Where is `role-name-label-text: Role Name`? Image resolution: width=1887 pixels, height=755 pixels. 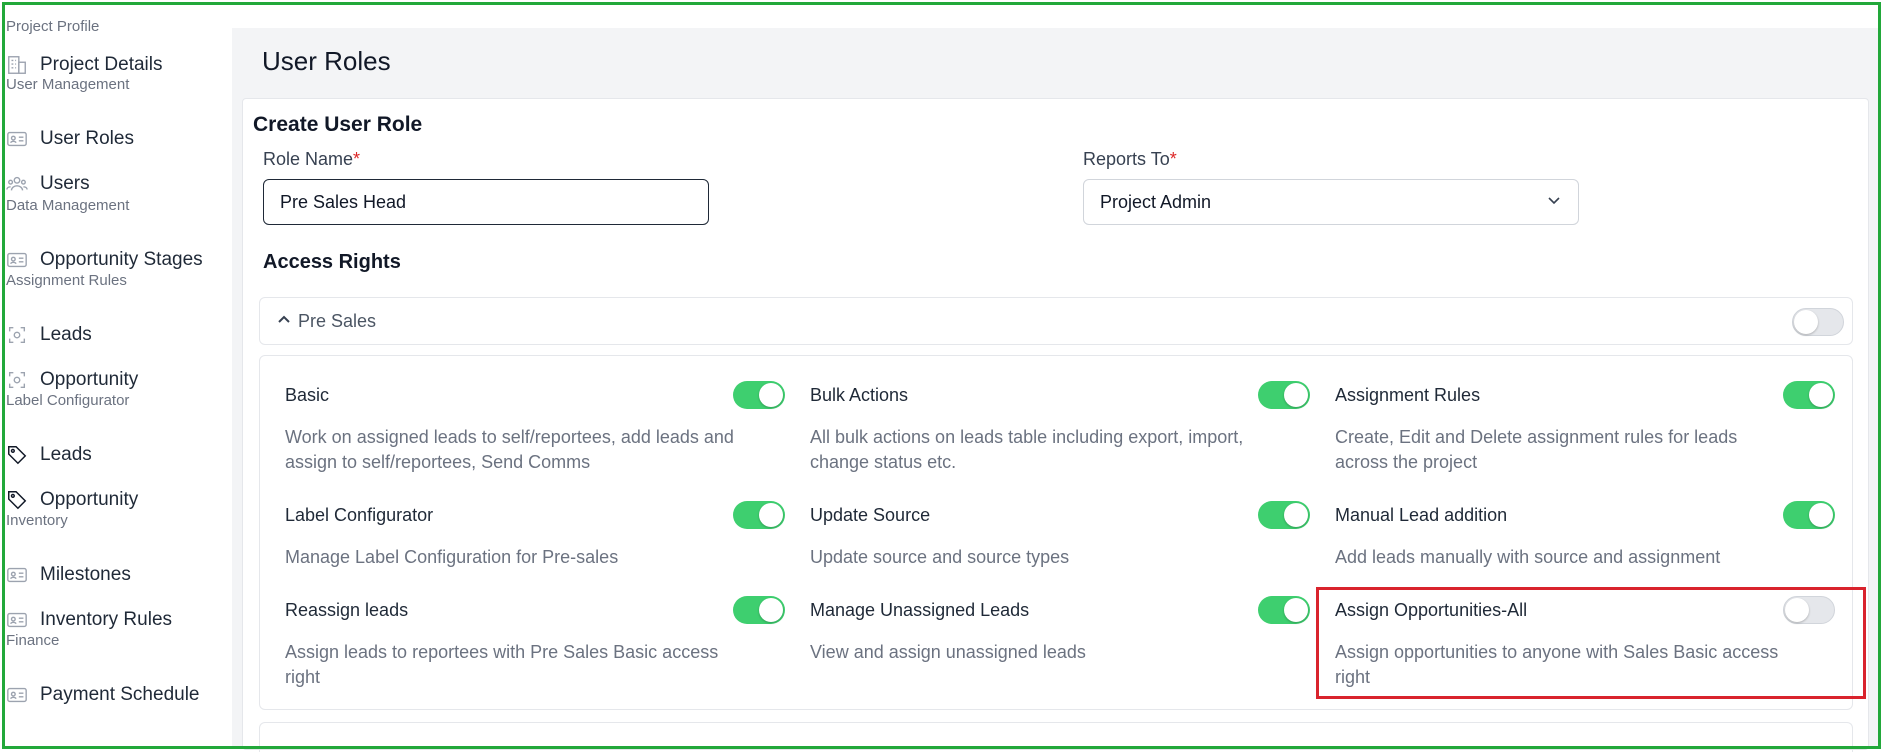 role-name-label-text: Role Name is located at coordinates (308, 159).